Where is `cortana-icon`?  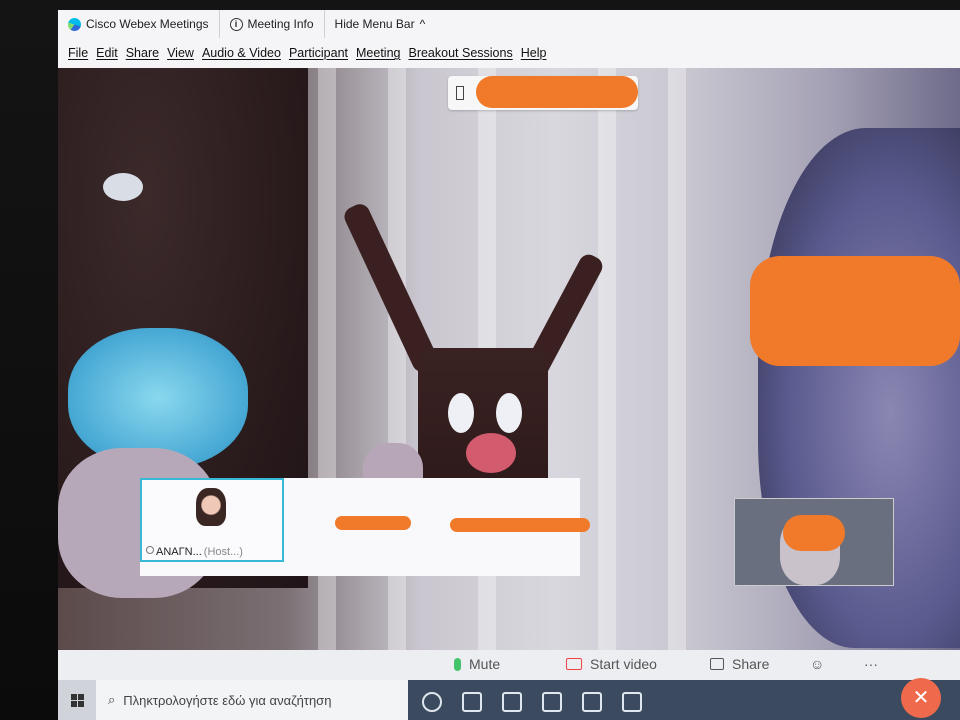
cortana-icon is located at coordinates (432, 702).